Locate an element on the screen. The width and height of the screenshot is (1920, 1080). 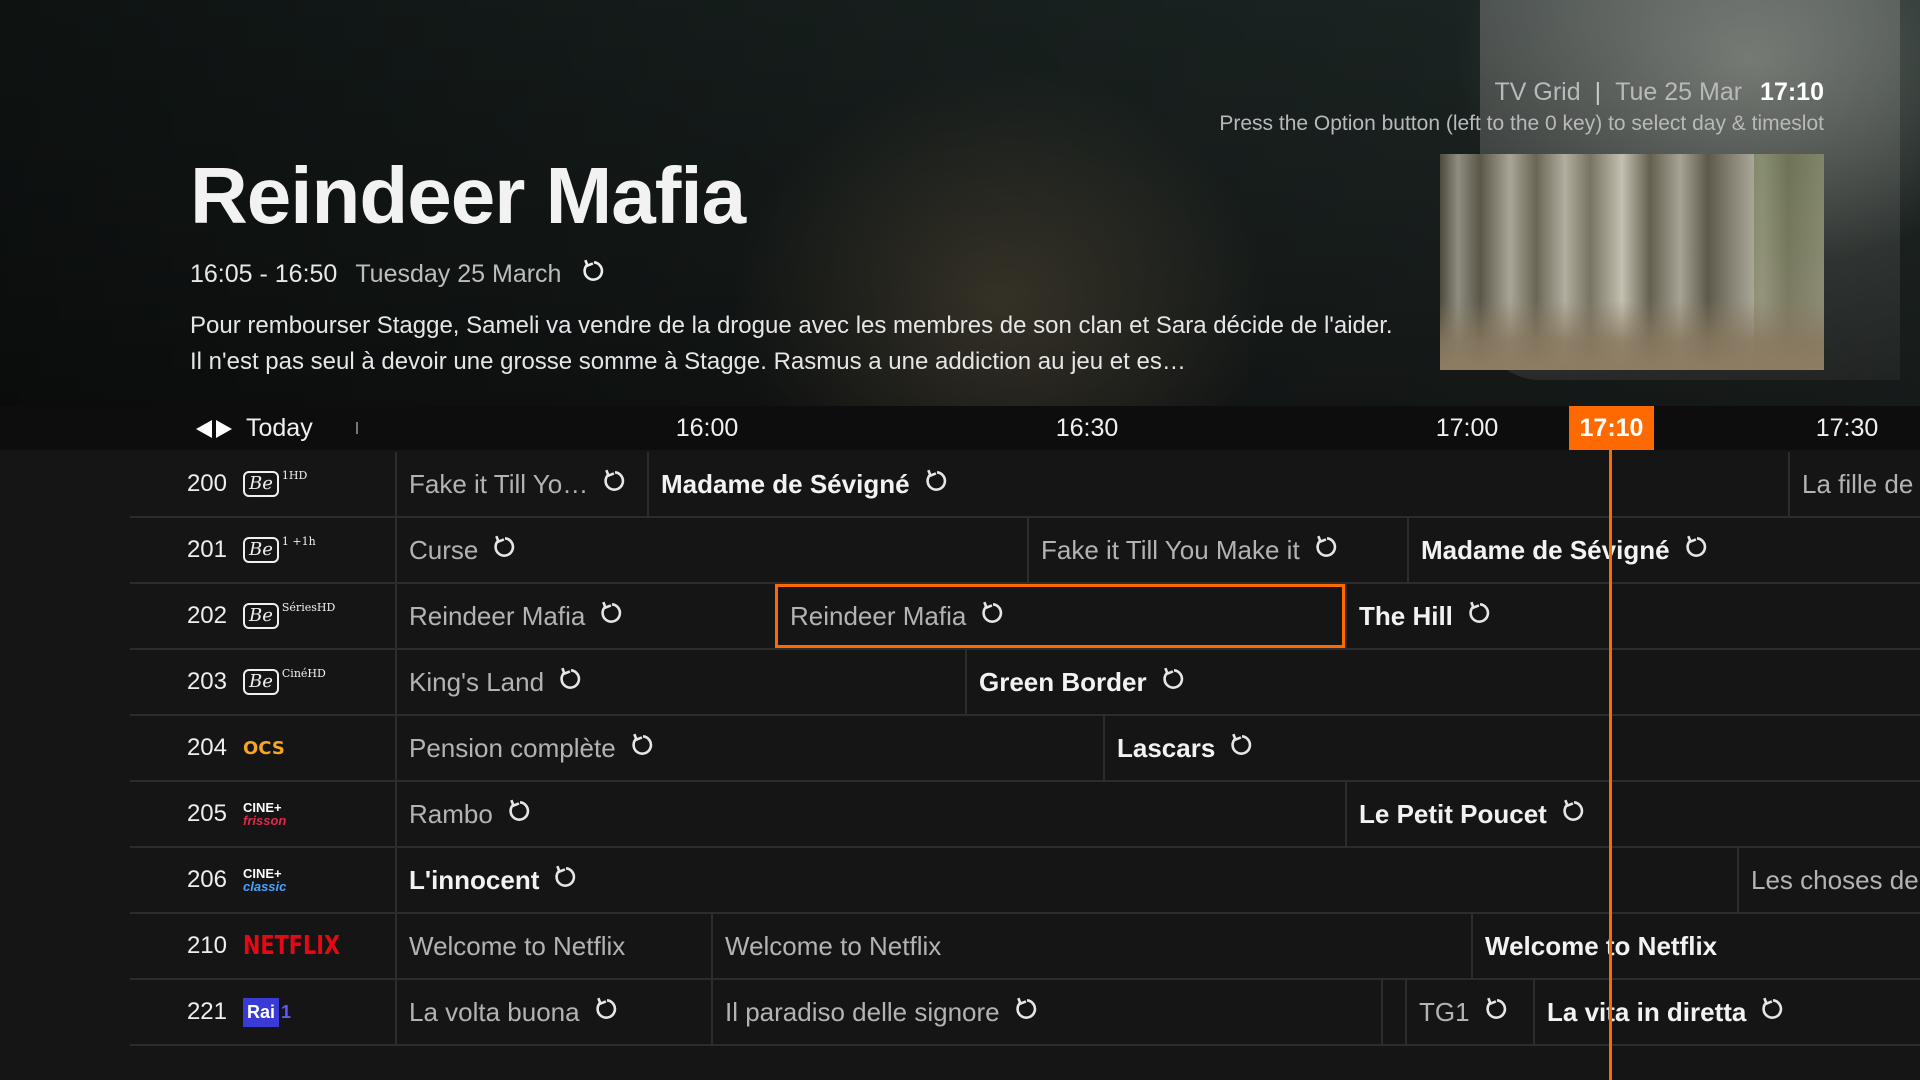
channel-logo-ocs: OCS is located at coordinates (264, 748).